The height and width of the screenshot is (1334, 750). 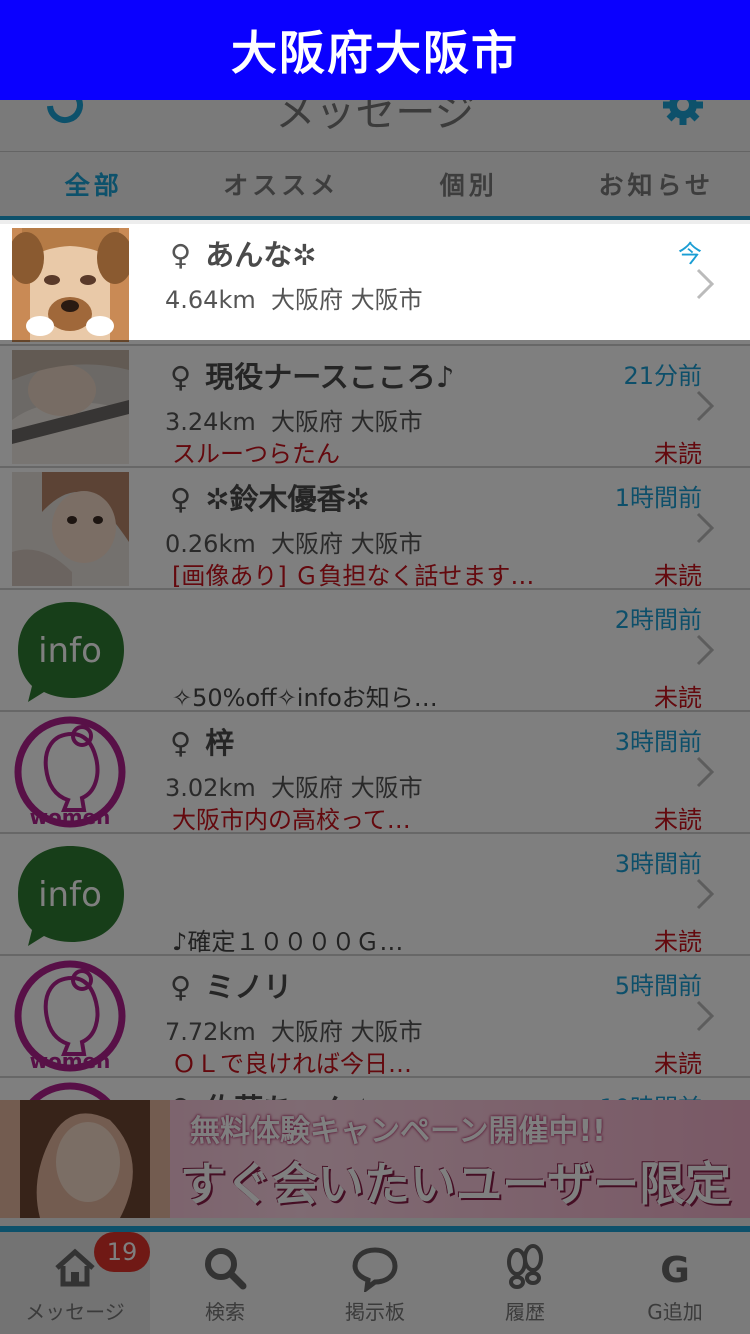 What do you see at coordinates (675, 1312) in the screenshot?
I see `tabbar-label: G追加` at bounding box center [675, 1312].